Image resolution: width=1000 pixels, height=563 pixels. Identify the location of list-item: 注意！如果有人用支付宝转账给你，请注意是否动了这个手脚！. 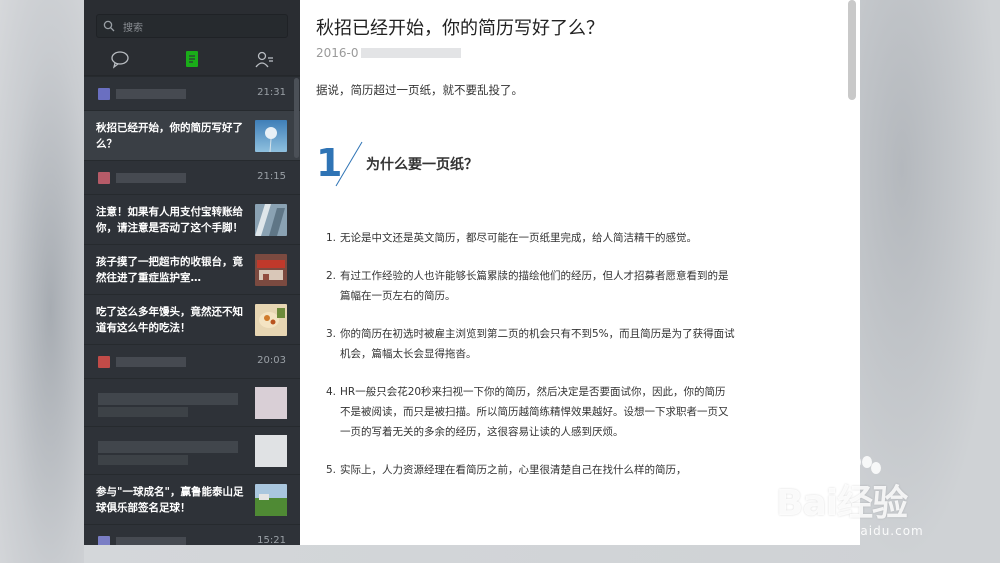
(192, 219).